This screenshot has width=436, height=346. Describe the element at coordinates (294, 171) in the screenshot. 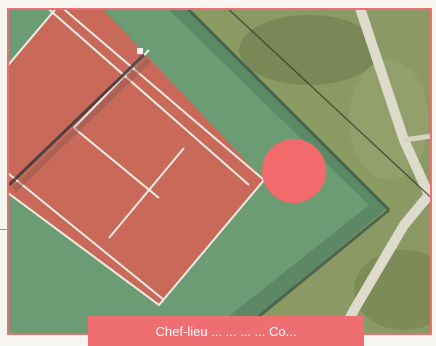

I see `location-marker` at that location.